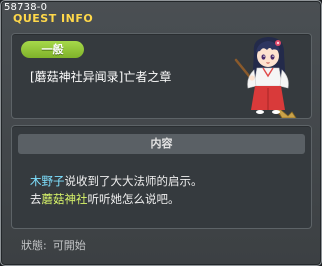 The width and height of the screenshot is (322, 266). Describe the element at coordinates (133, 199) in the screenshot. I see `content-text: 听听她怎么说吧。` at that location.